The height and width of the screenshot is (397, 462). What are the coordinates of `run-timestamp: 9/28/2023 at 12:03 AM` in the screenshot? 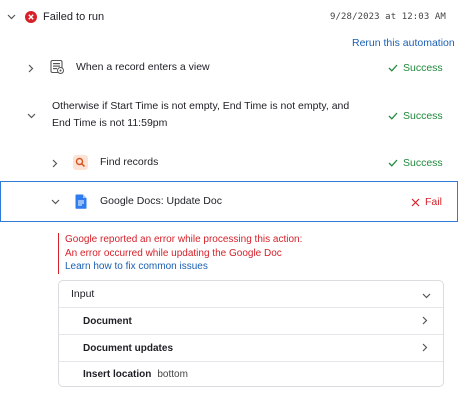 It's located at (388, 17).